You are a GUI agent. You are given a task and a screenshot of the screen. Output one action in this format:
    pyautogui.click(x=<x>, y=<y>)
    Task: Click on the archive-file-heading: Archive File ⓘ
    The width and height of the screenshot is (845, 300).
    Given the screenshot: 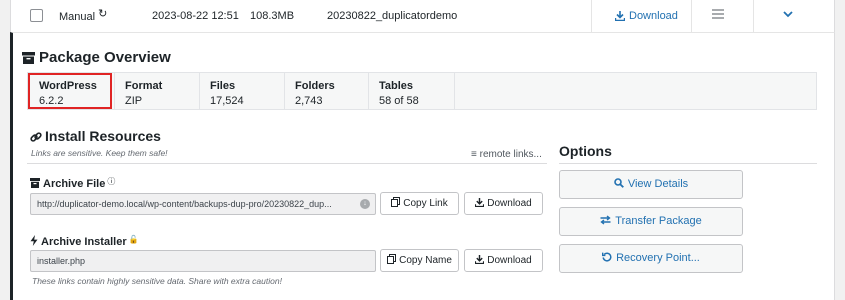 What is the action you would take?
    pyautogui.click(x=72, y=183)
    